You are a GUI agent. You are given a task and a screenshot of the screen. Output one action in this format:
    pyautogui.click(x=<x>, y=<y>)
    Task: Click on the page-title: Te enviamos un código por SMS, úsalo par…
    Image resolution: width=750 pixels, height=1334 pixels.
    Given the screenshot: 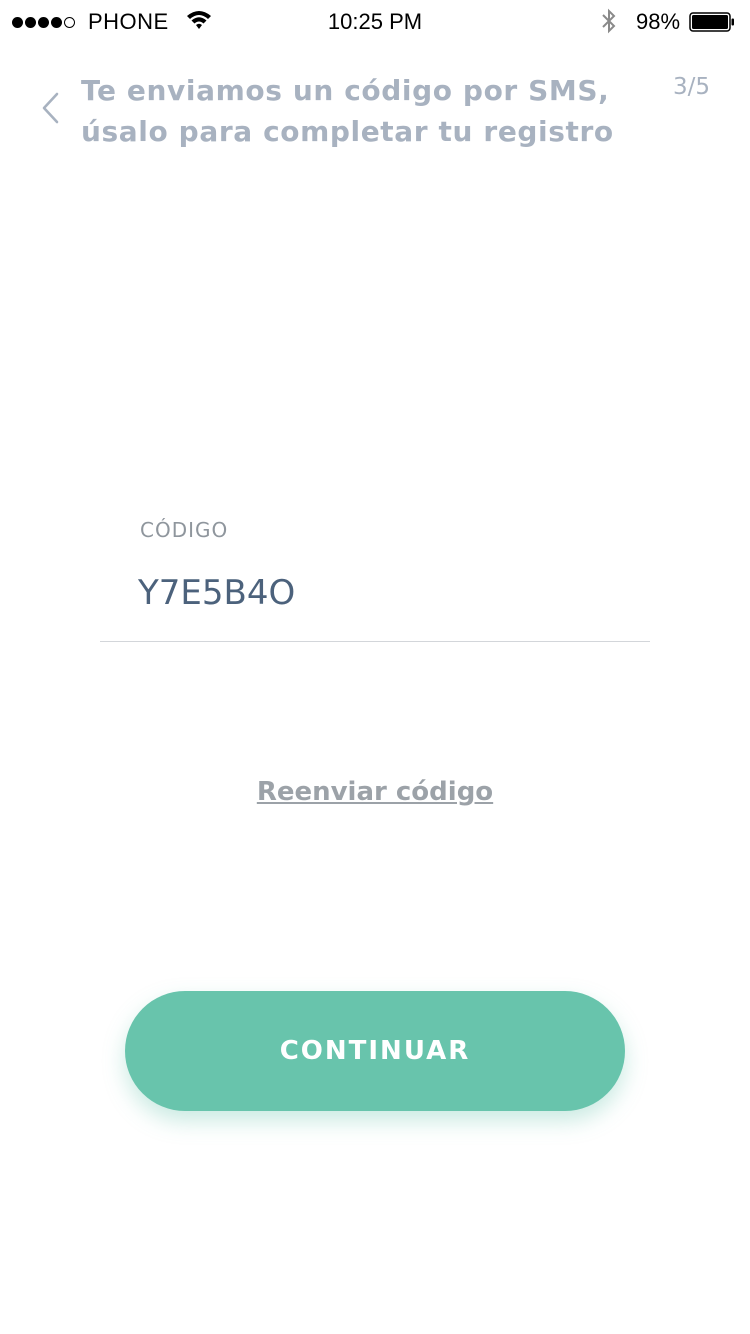 What is the action you would take?
    pyautogui.click(x=351, y=111)
    